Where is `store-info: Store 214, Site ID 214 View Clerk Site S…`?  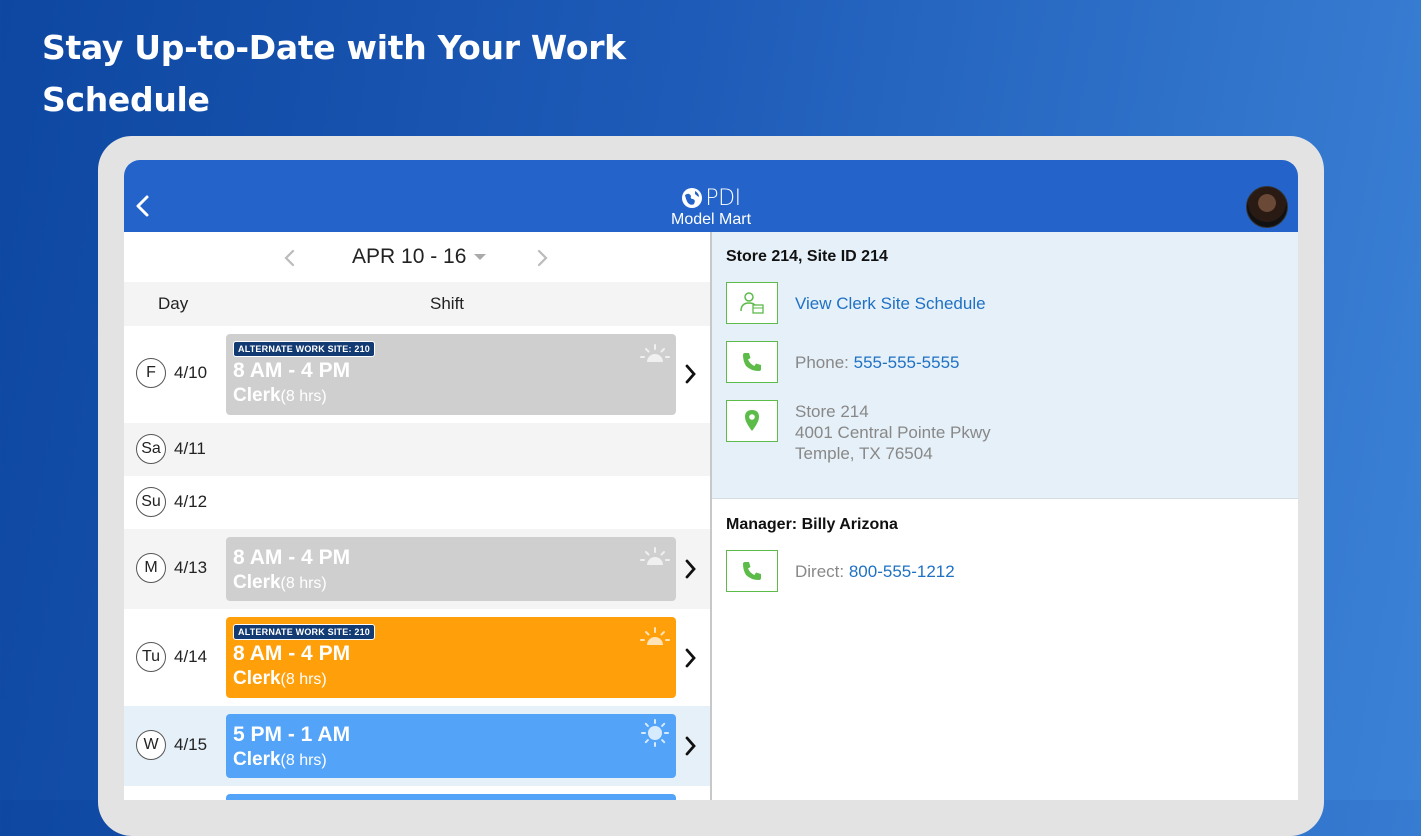
store-info: Store 214, Site ID 214 View Clerk Site S… is located at coordinates (1005, 365).